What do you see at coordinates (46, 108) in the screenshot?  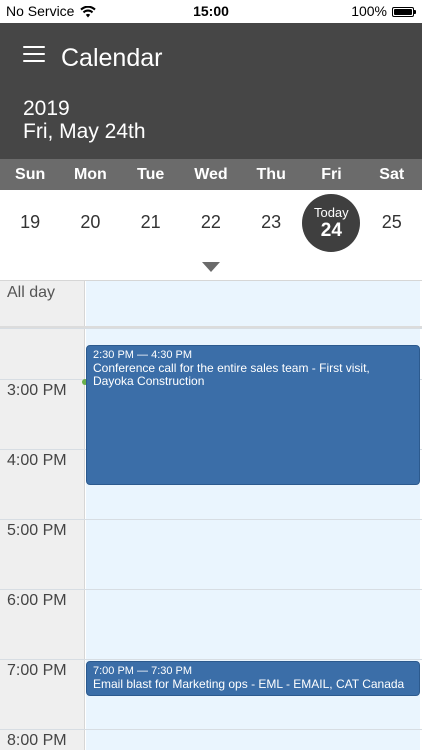 I see `selected-year: 2019` at bounding box center [46, 108].